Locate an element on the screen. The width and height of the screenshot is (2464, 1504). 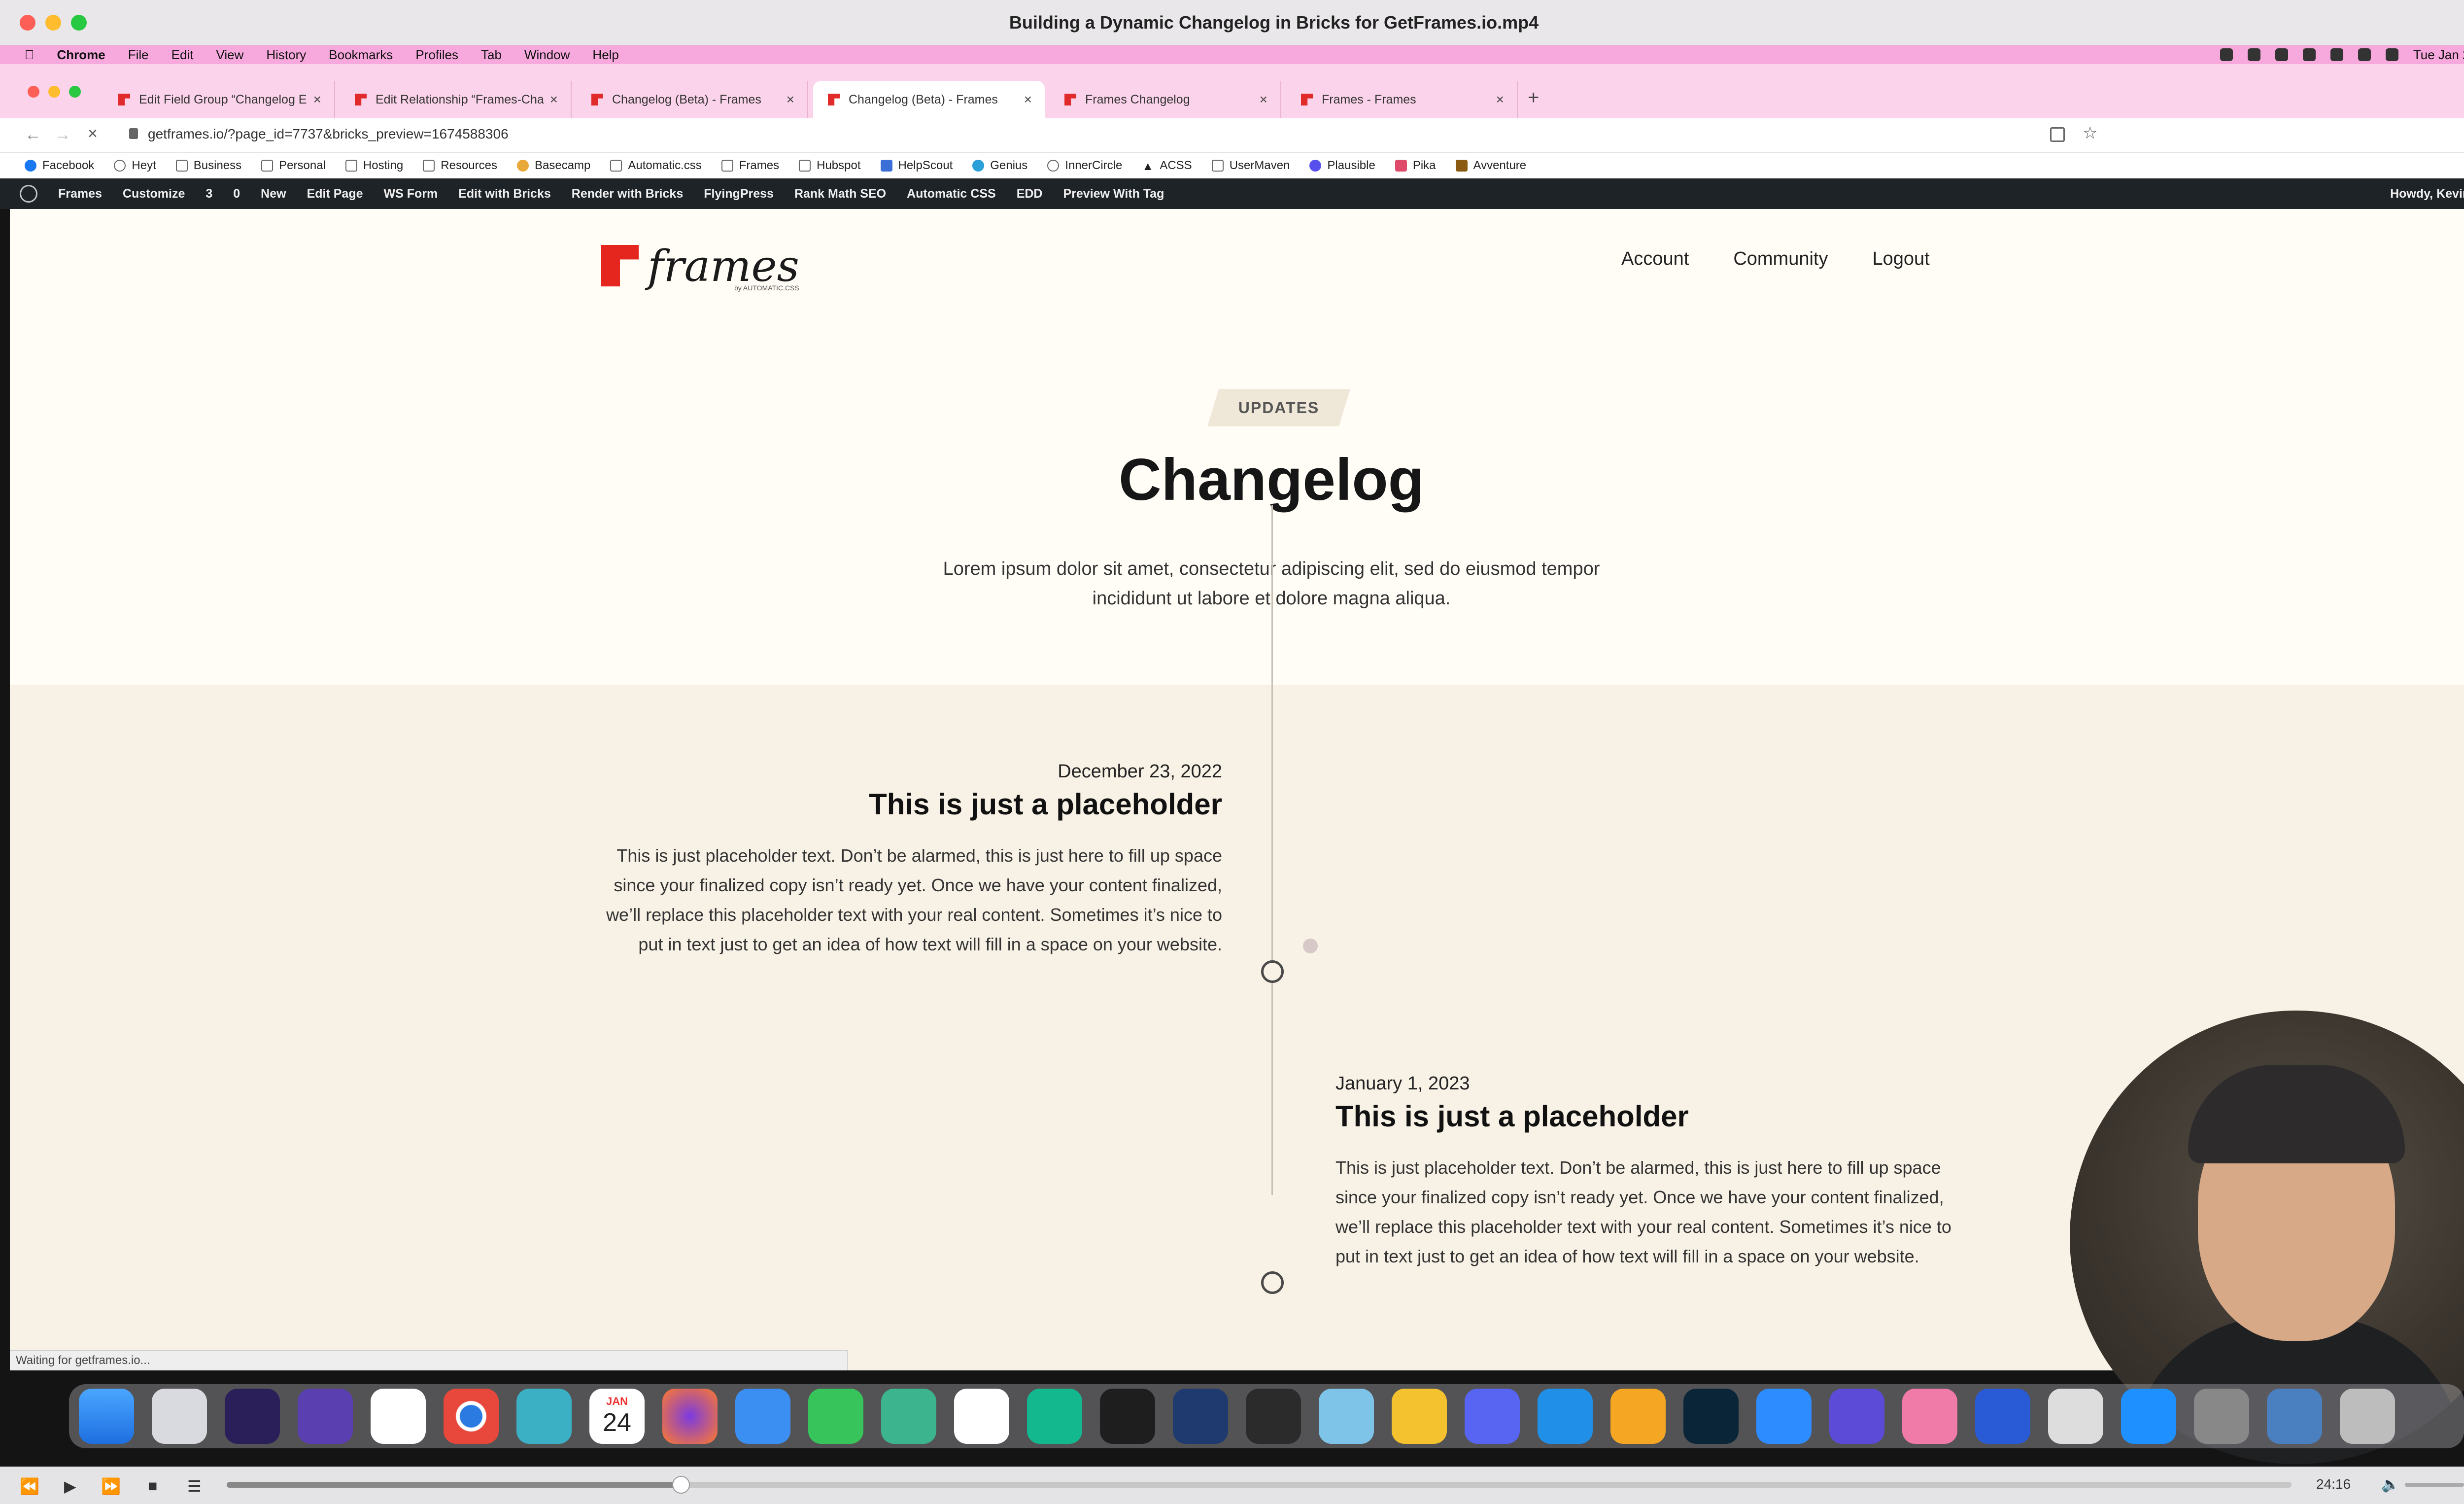
wp-comments-count: 0 is located at coordinates (236, 194).